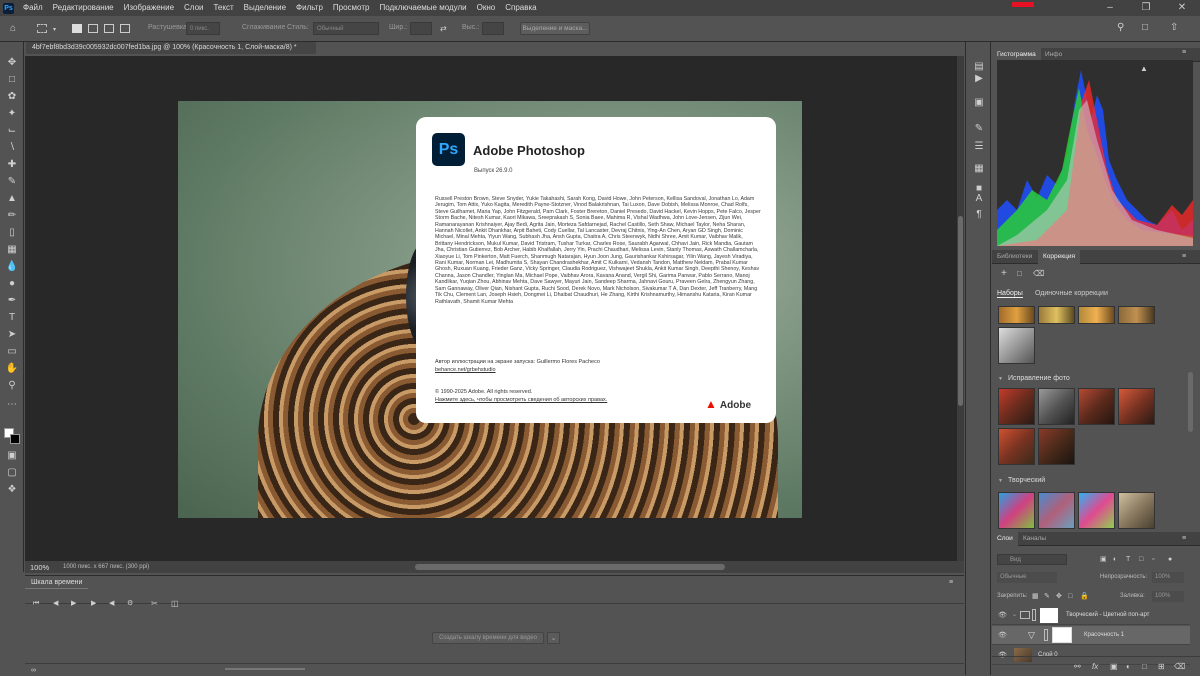 Image resolution: width=1200 pixels, height=676 pixels. What do you see at coordinates (12, 182) in the screenshot?
I see `brush-tool-icon: ✎` at bounding box center [12, 182].